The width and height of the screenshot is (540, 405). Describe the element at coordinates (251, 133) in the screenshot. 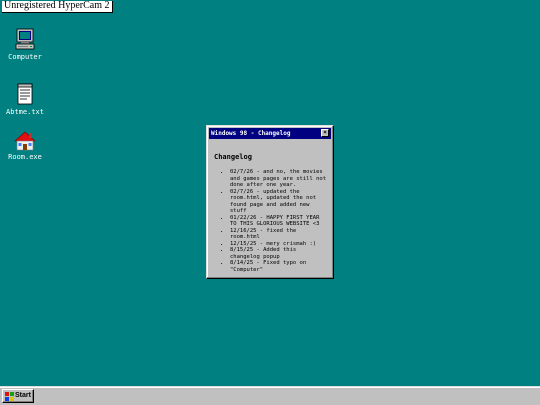

I see `window-title: Windows 98 - Changelog` at that location.